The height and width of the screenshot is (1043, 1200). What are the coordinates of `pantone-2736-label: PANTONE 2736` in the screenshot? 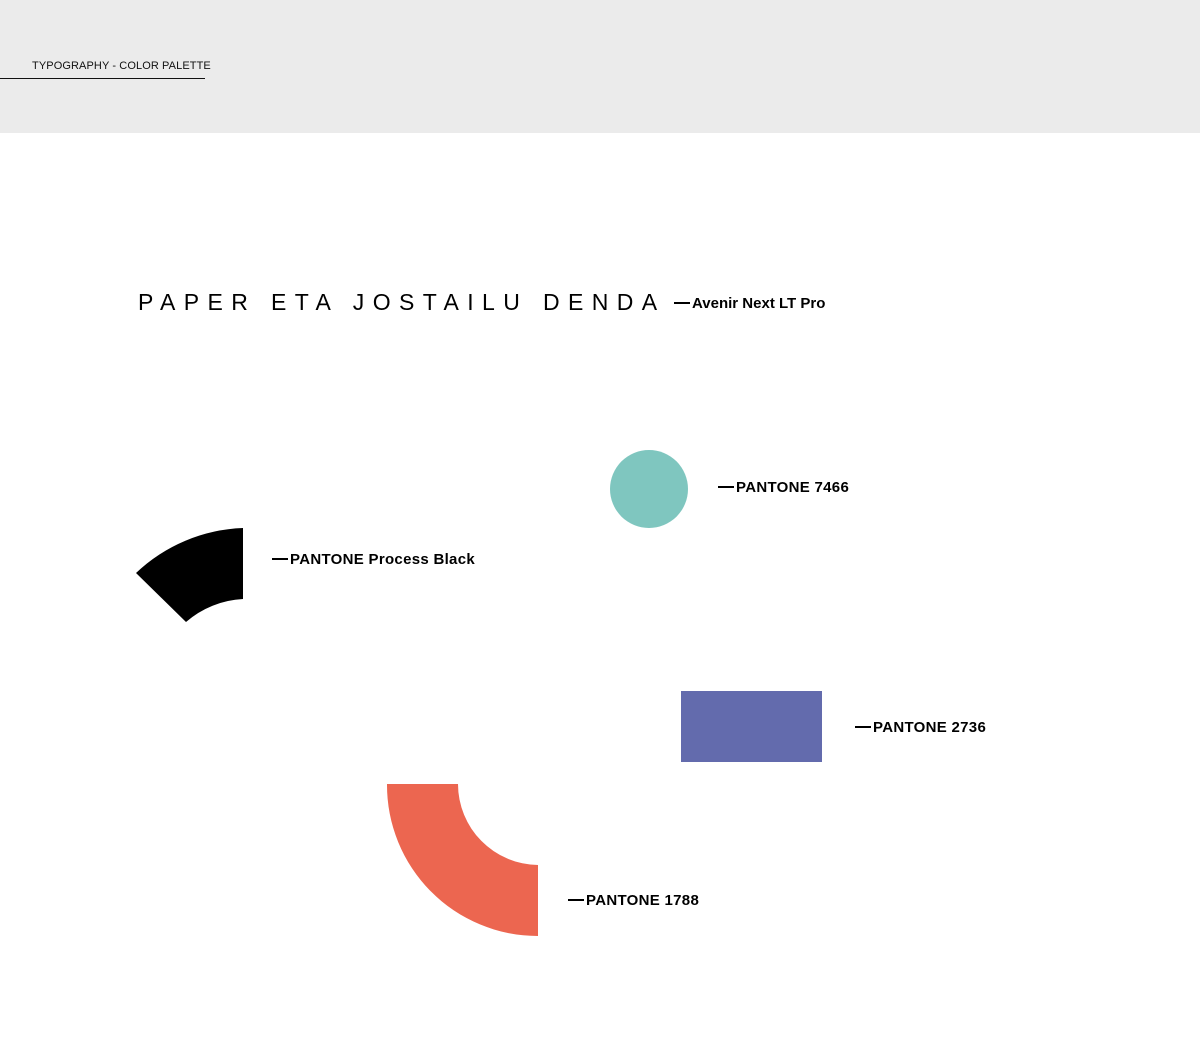 It's located at (920, 727).